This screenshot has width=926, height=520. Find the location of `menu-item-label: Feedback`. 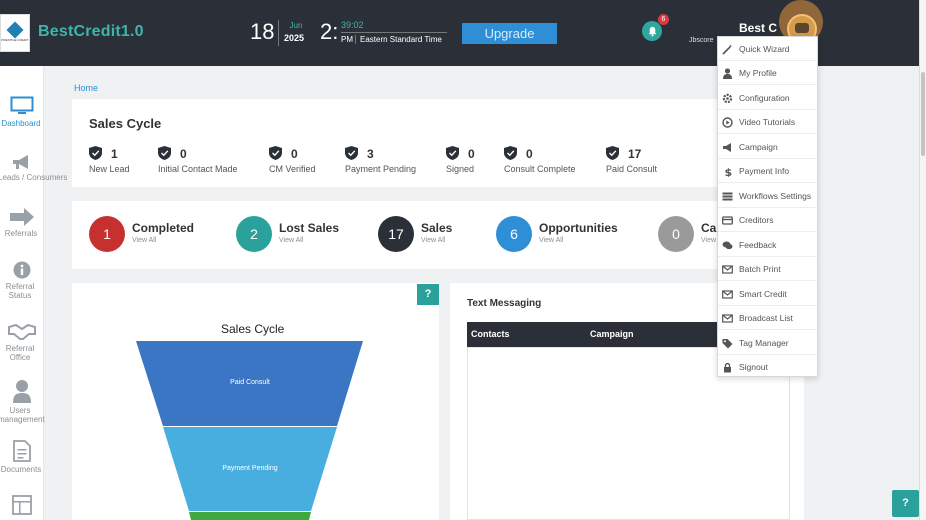

menu-item-label: Feedback is located at coordinates (758, 245).